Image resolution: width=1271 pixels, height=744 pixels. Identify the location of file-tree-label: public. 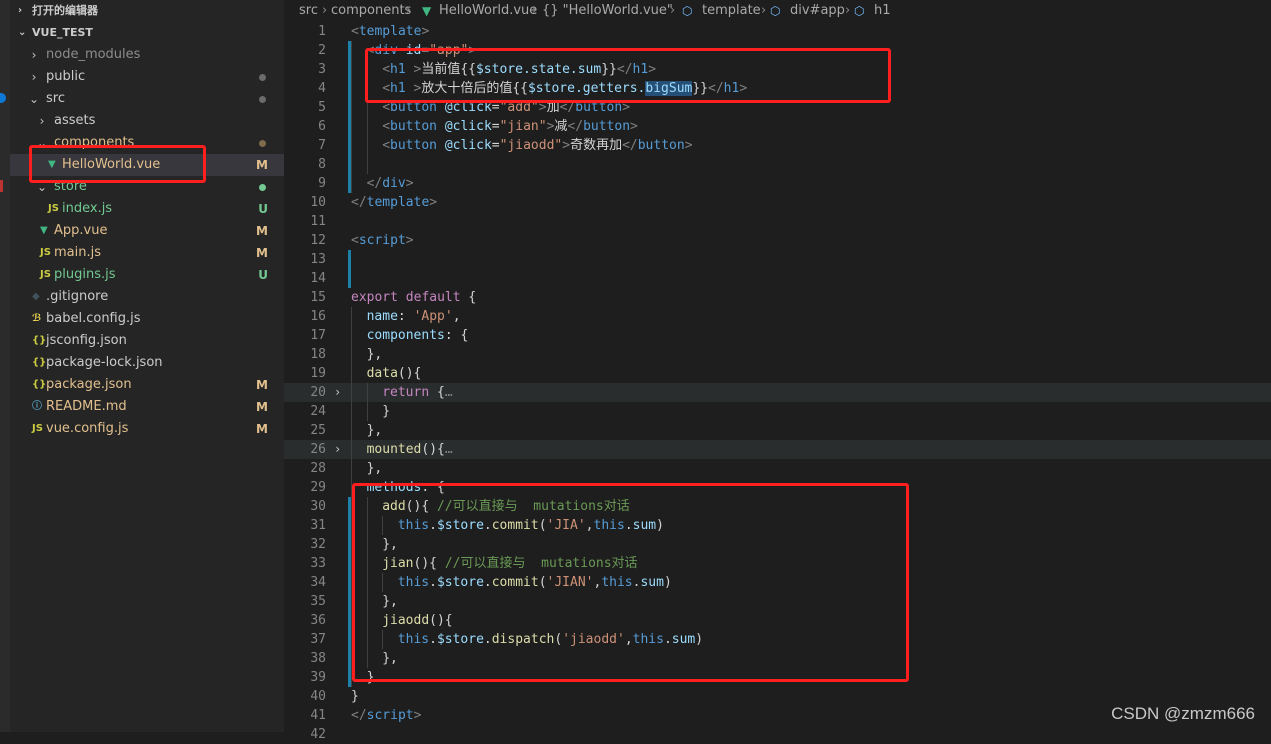
(66, 76).